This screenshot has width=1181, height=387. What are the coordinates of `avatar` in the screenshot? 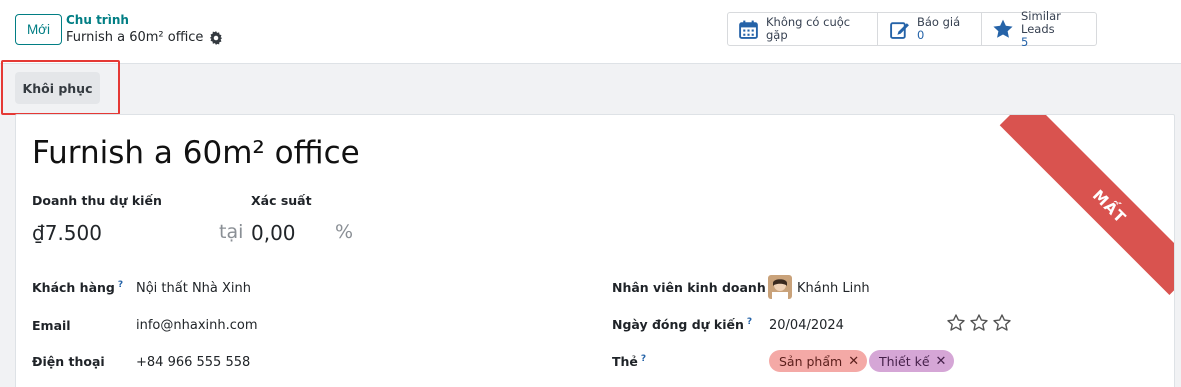 It's located at (780, 287).